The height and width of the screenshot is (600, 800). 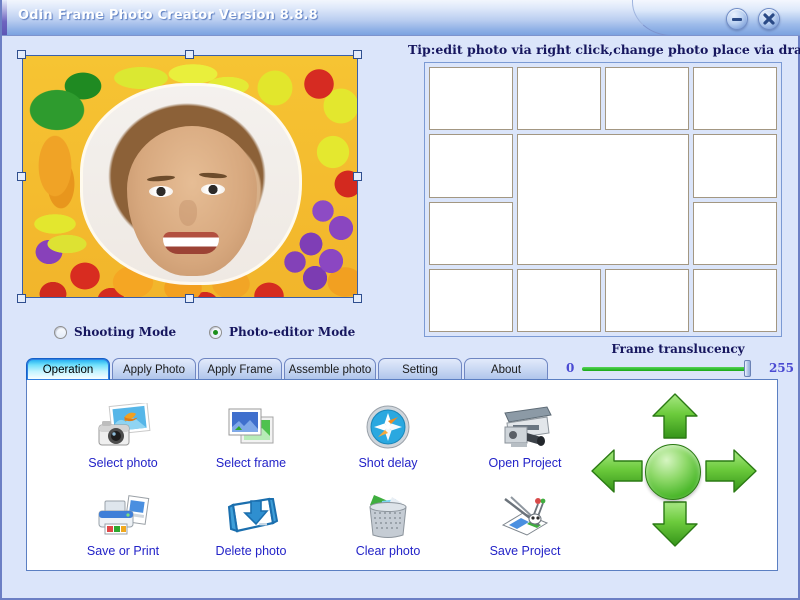 I want to click on slider-thumb, so click(x=747, y=368).